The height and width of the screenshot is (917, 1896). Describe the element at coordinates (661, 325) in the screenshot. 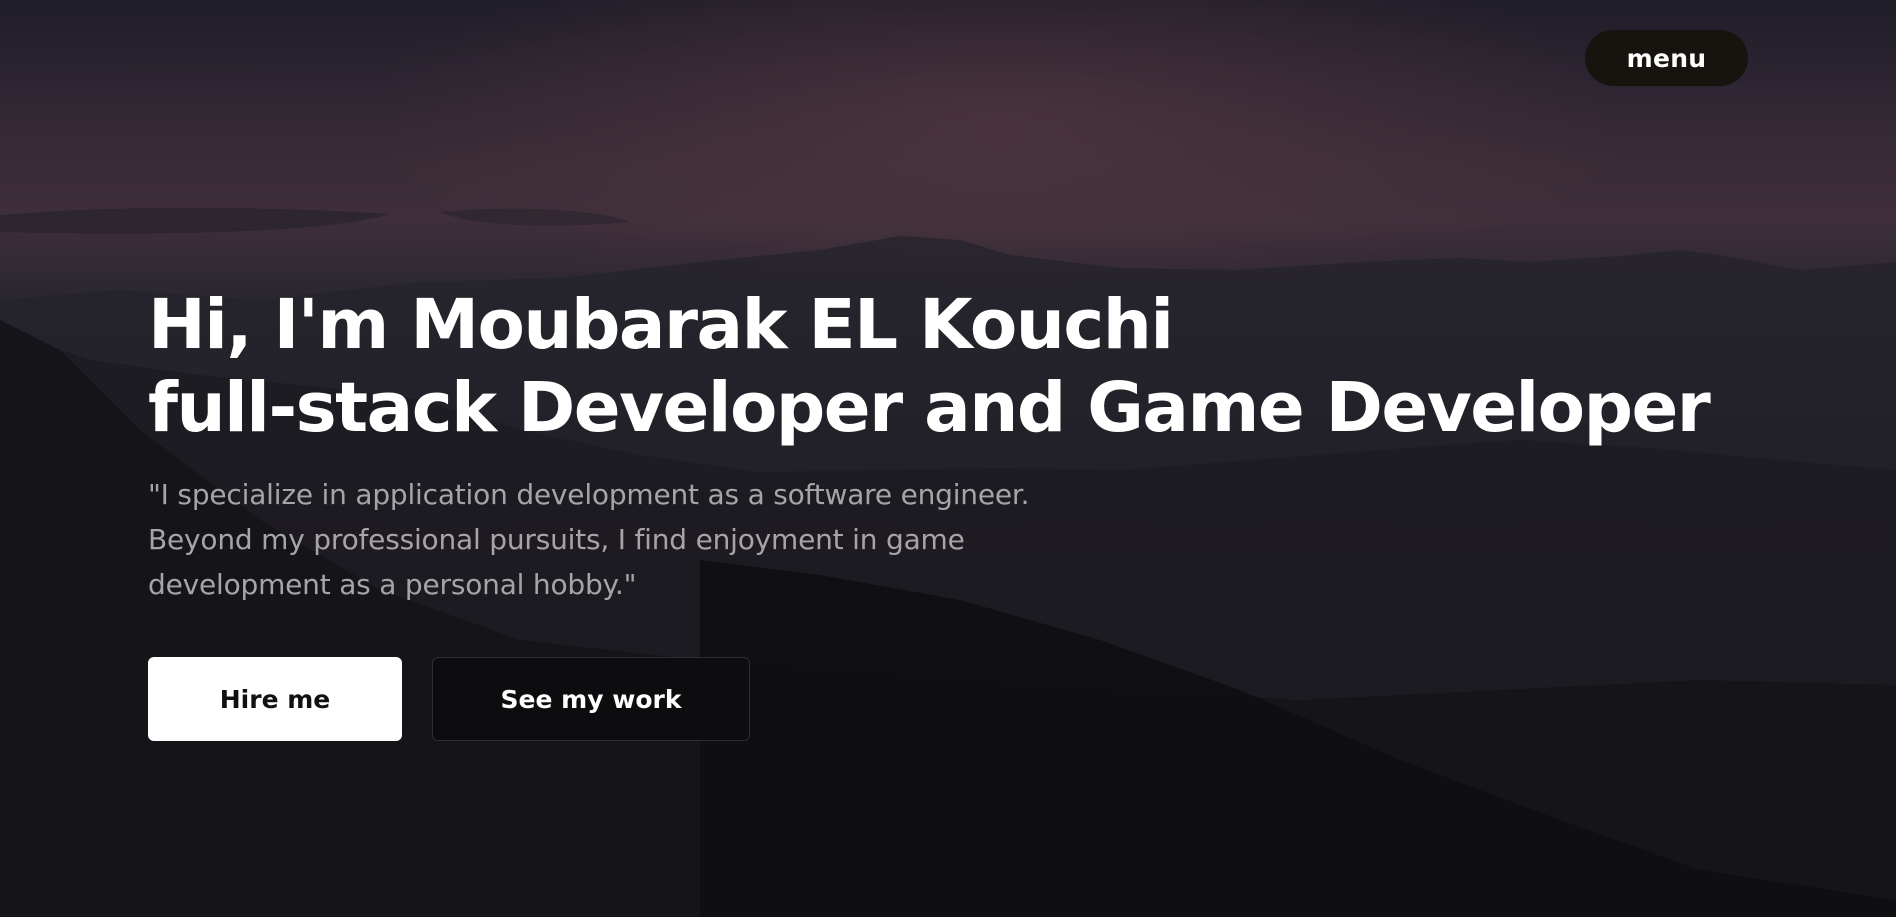

I see `headline-greeting: Hi, I'm Moubarak EL Kouchi` at that location.